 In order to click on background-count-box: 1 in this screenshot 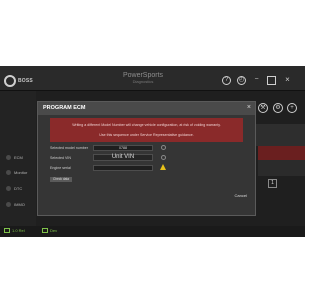, I will do `click(272, 183)`.